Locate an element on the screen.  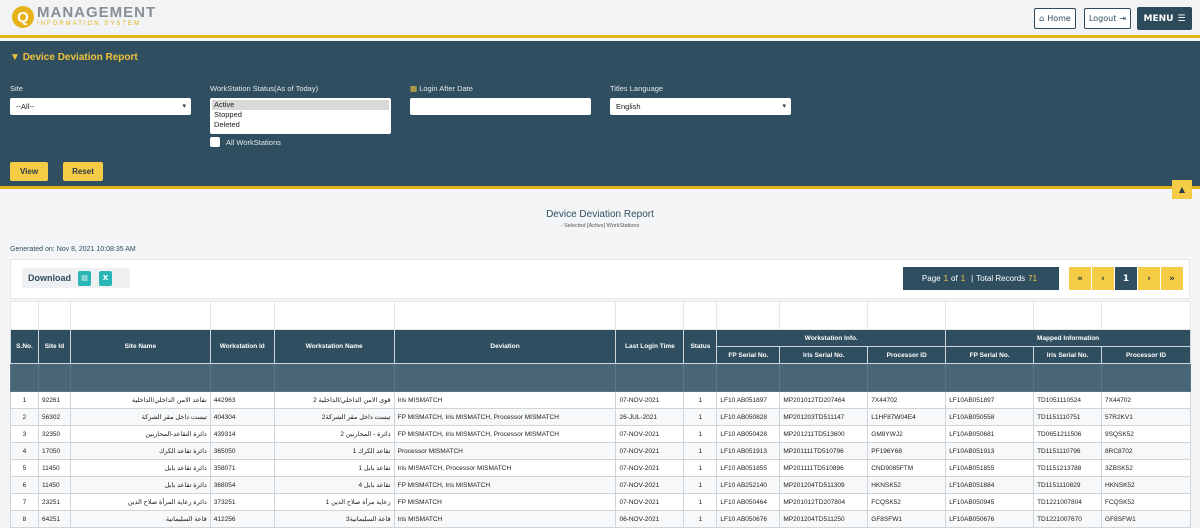
login-after-date-input is located at coordinates (500, 106).